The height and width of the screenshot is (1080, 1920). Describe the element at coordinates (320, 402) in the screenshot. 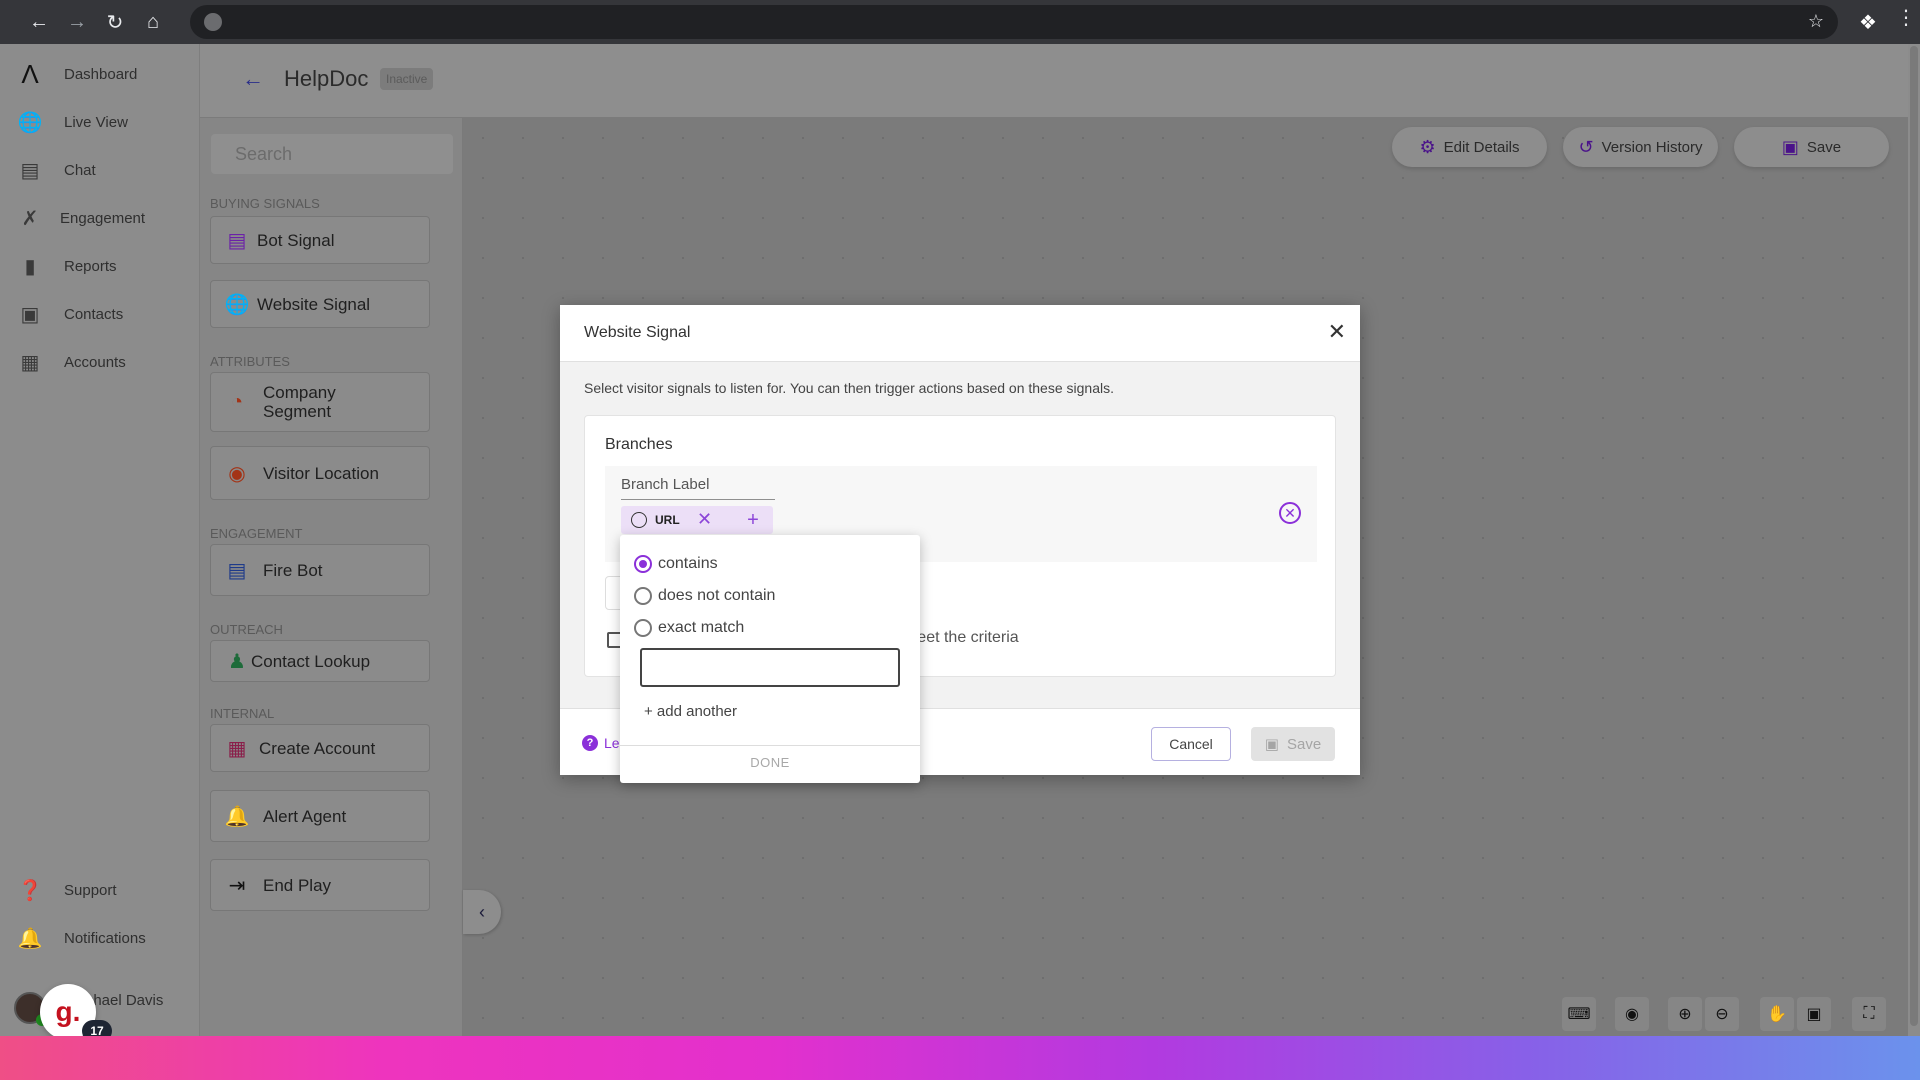

I see `palette-item-company-segment: ◔ Company Segment` at that location.